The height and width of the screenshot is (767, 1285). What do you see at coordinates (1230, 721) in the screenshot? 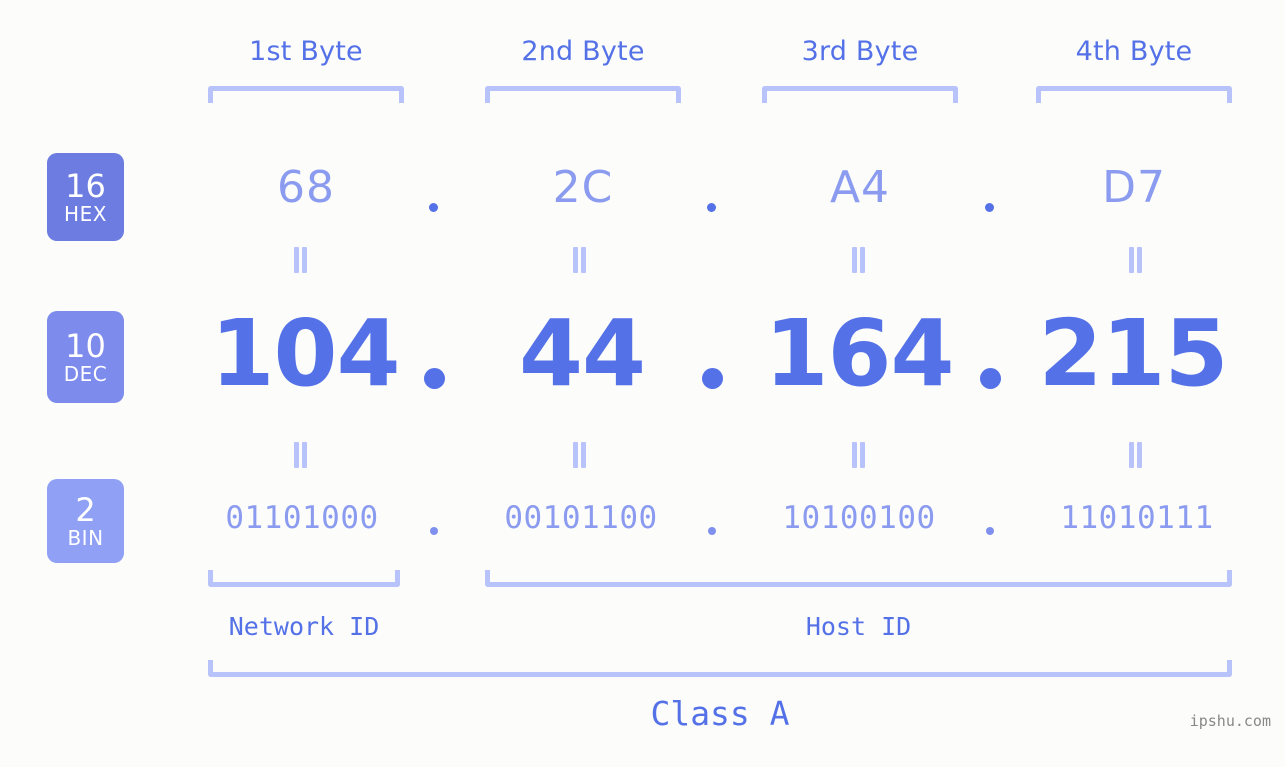
I see `watermark: ipshu.com` at bounding box center [1230, 721].